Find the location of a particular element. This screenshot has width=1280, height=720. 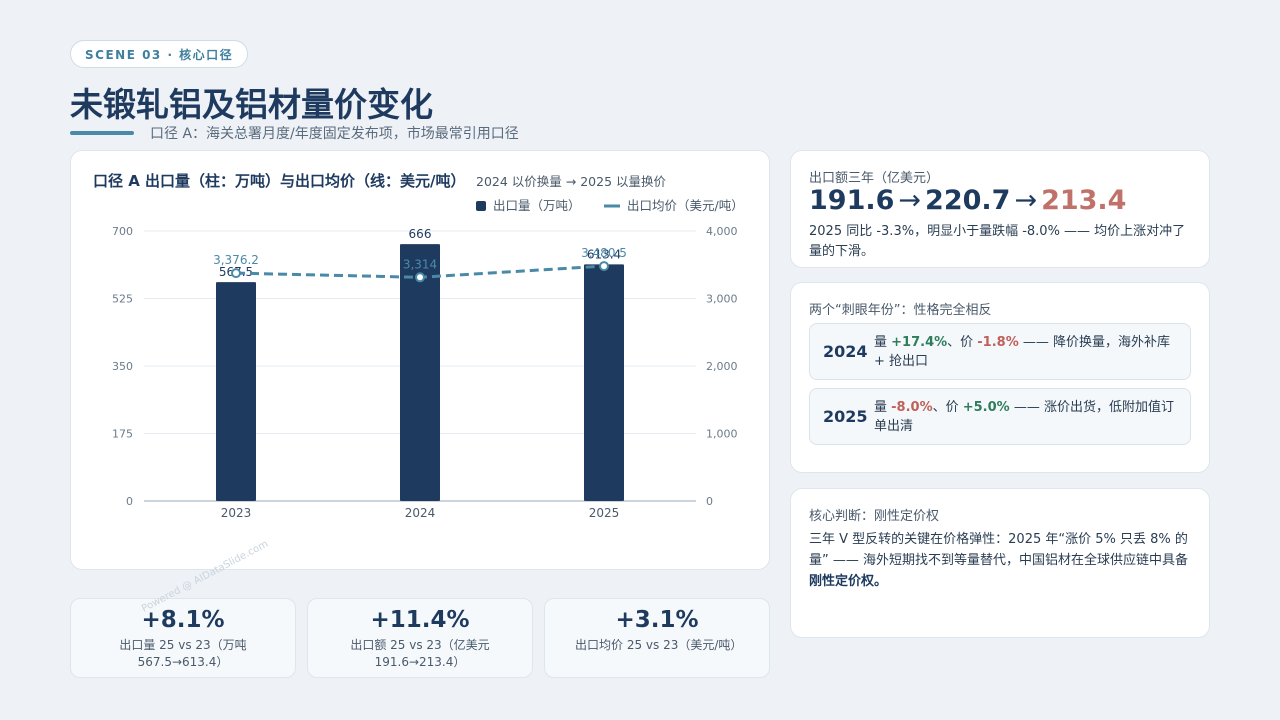

year-description: 量 -8.0%、价 +5.0% —— 涨价出货，低附加值订单出清 is located at coordinates (1024, 417).